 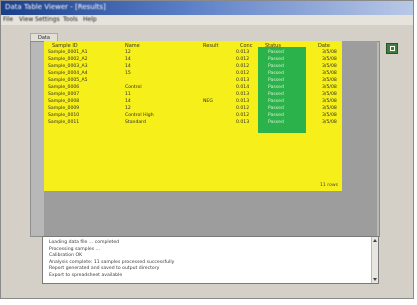 I want to click on table-cell: Standard, so click(x=135, y=122).